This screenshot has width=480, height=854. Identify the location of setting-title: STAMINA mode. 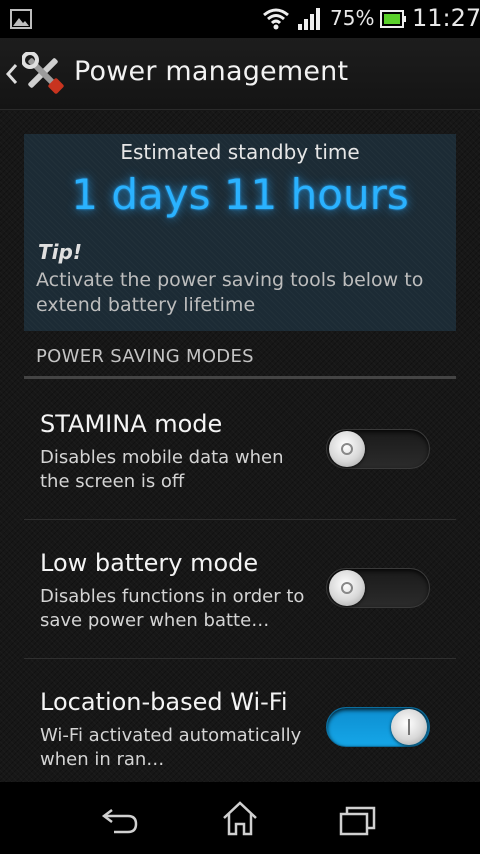
(131, 424).